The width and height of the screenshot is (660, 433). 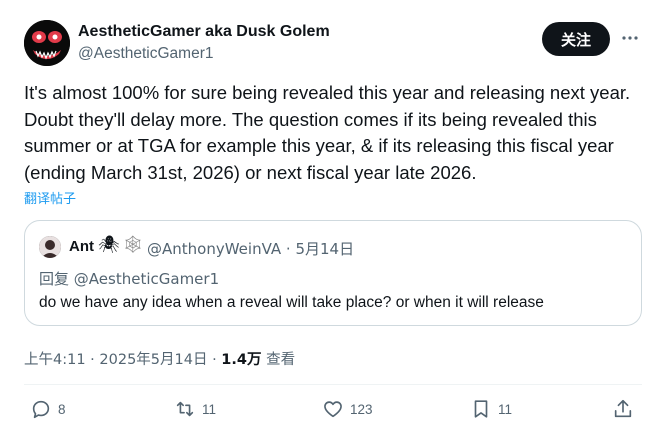 I want to click on user-avatar-icon, so click(x=50, y=247).